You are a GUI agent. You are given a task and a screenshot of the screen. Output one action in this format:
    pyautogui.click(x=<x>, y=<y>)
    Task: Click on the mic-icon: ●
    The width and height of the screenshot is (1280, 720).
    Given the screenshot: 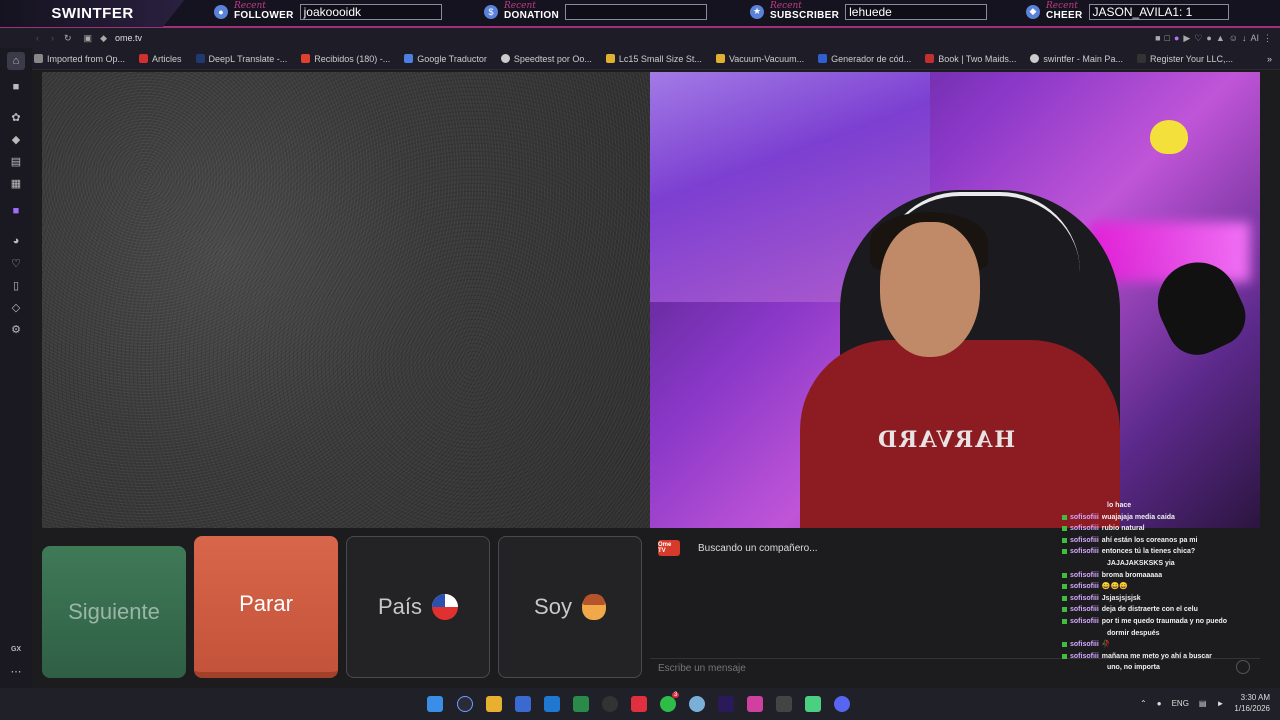 What is the action you would take?
    pyautogui.click(x=1159, y=703)
    